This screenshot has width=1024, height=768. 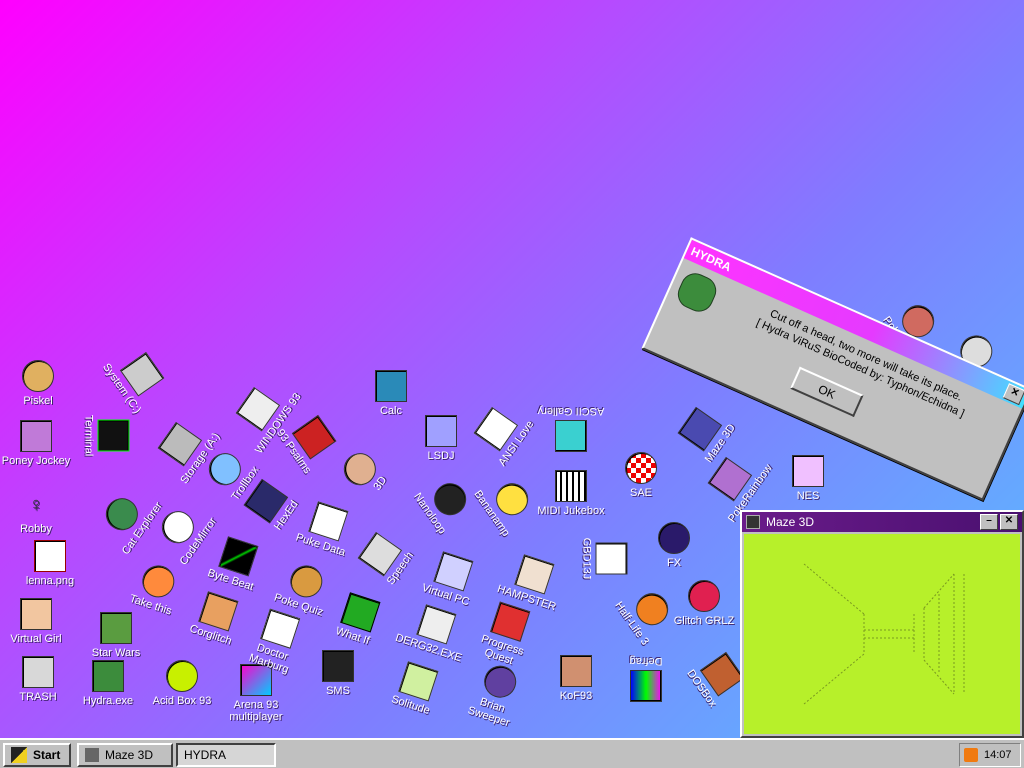 I want to click on waveform-icon, so click(x=238, y=556).